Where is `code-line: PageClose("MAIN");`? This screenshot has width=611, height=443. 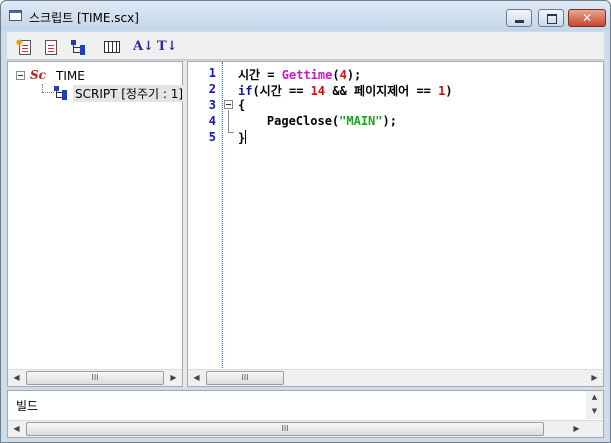 code-line: PageClose("MAIN"); is located at coordinates (317, 122).